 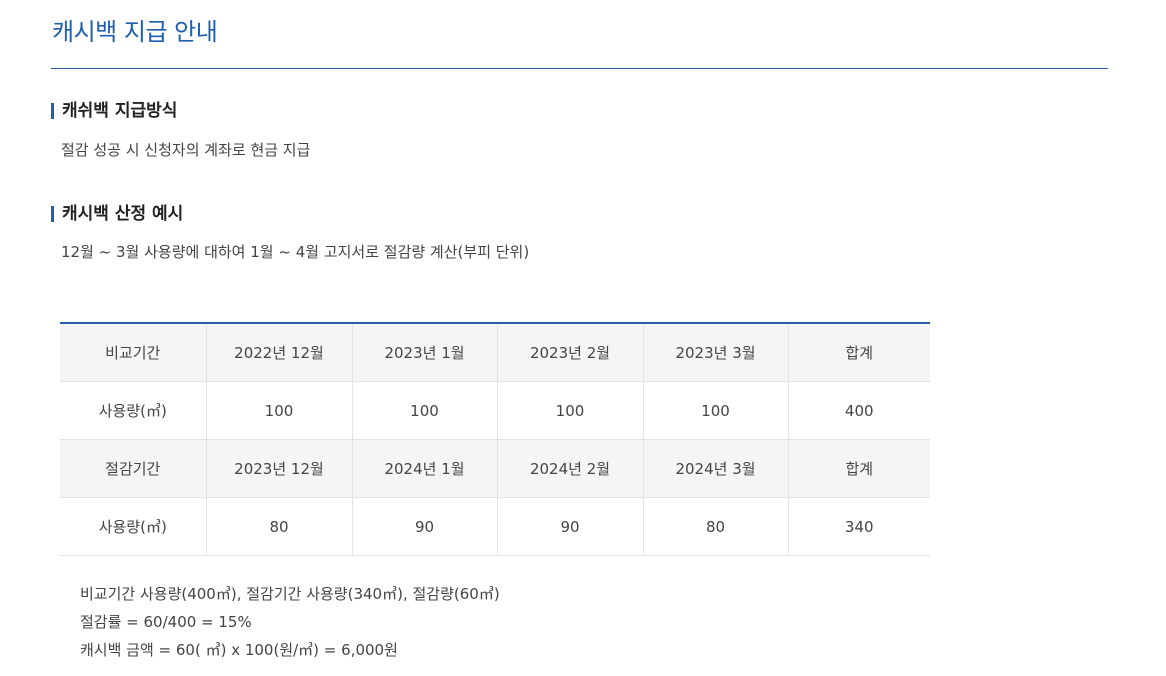 I want to click on title-divider, so click(x=579, y=68).